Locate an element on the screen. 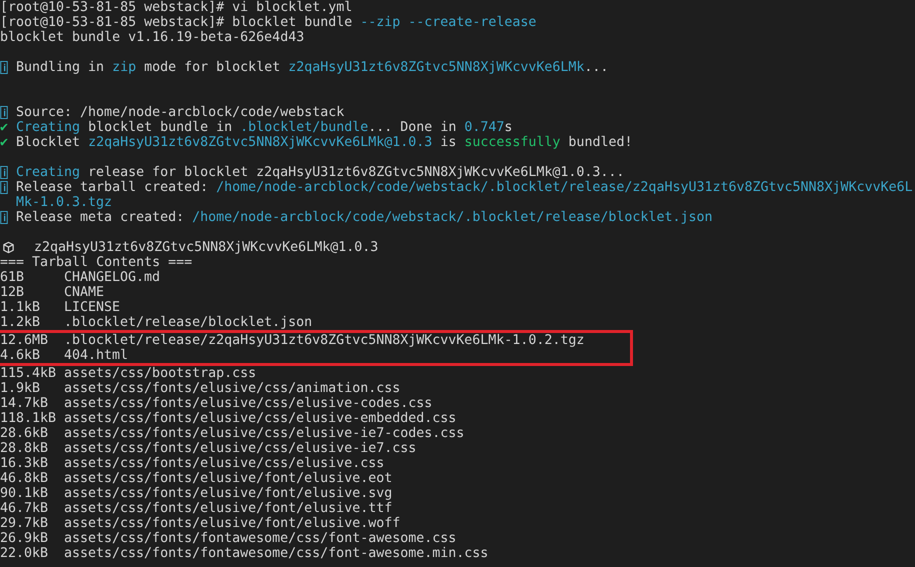 The width and height of the screenshot is (915, 567). file-path: assets/css/fonts/elusive/font/elusive.woff is located at coordinates (232, 523).